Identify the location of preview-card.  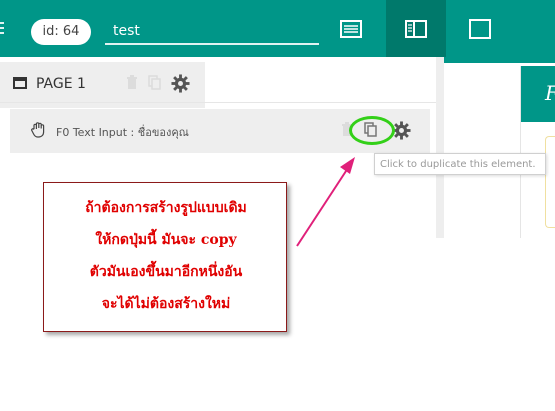
(550, 182).